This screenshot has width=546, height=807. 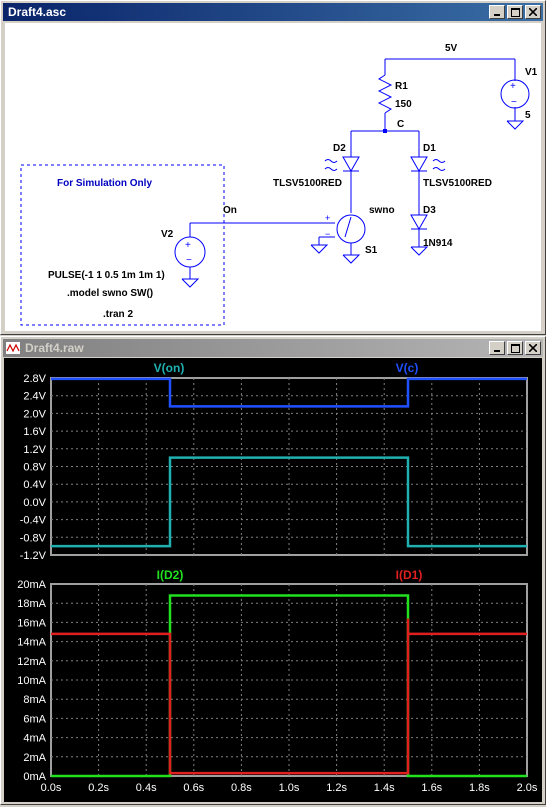 I want to click on y-tick-label: 6mA, so click(x=34, y=719).